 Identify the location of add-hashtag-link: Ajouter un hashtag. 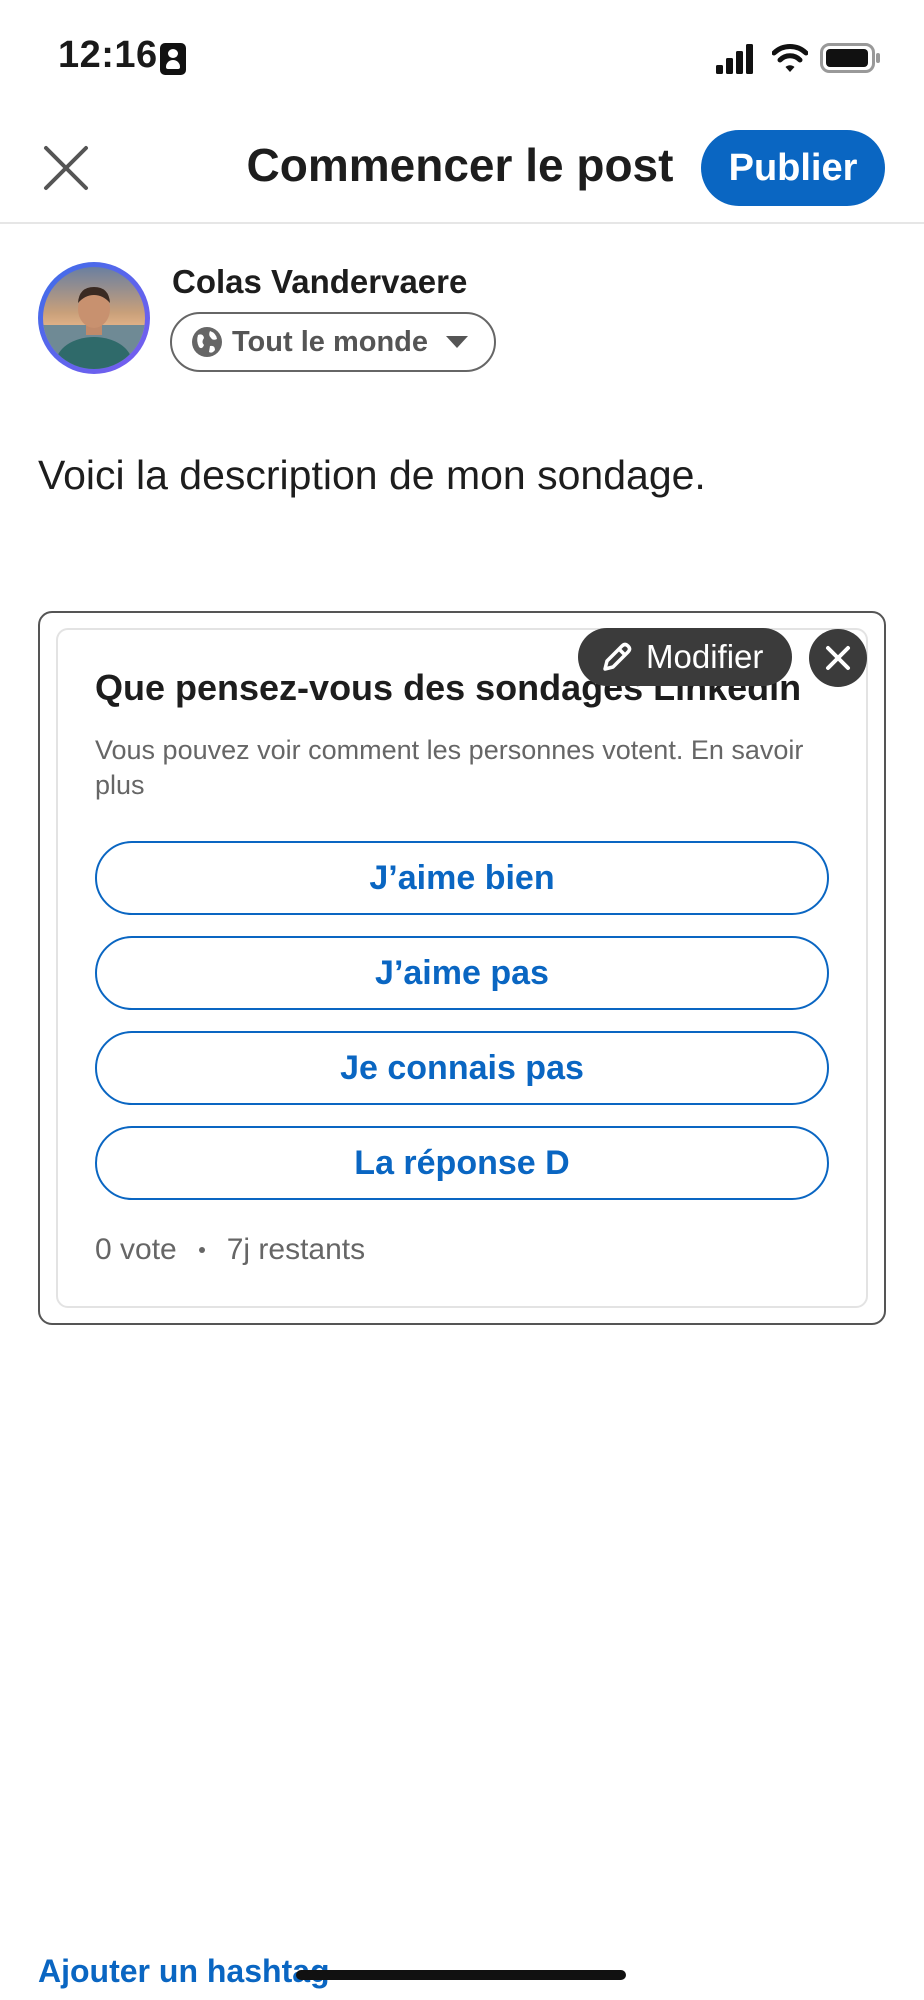
(184, 1971).